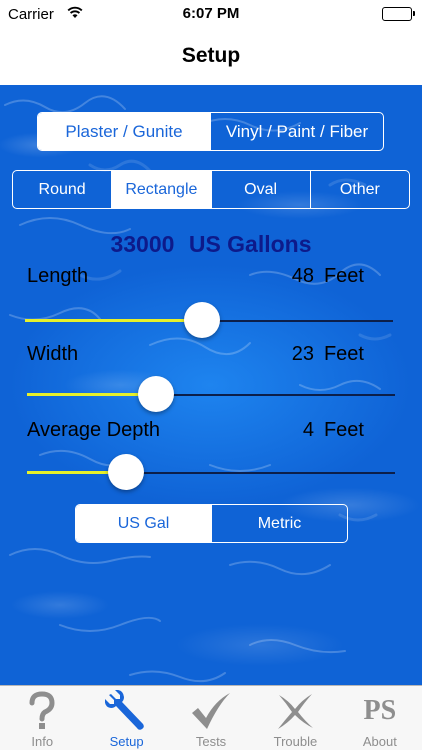 This screenshot has height=750, width=422. What do you see at coordinates (302, 354) in the screenshot?
I see `width-number: 23` at bounding box center [302, 354].